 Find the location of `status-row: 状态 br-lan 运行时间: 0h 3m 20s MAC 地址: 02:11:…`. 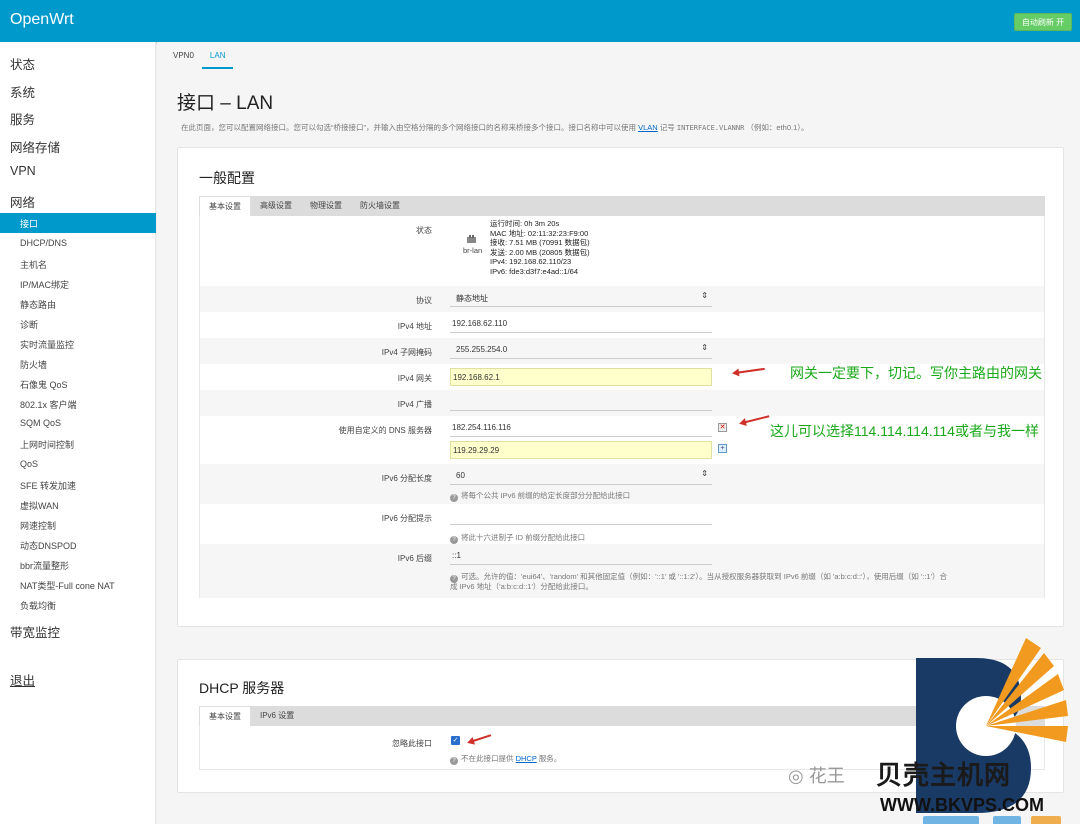

status-row: 状态 br-lan 运行时间: 0h 3m 20s MAC 地址: 02:11:… is located at coordinates (622, 251).